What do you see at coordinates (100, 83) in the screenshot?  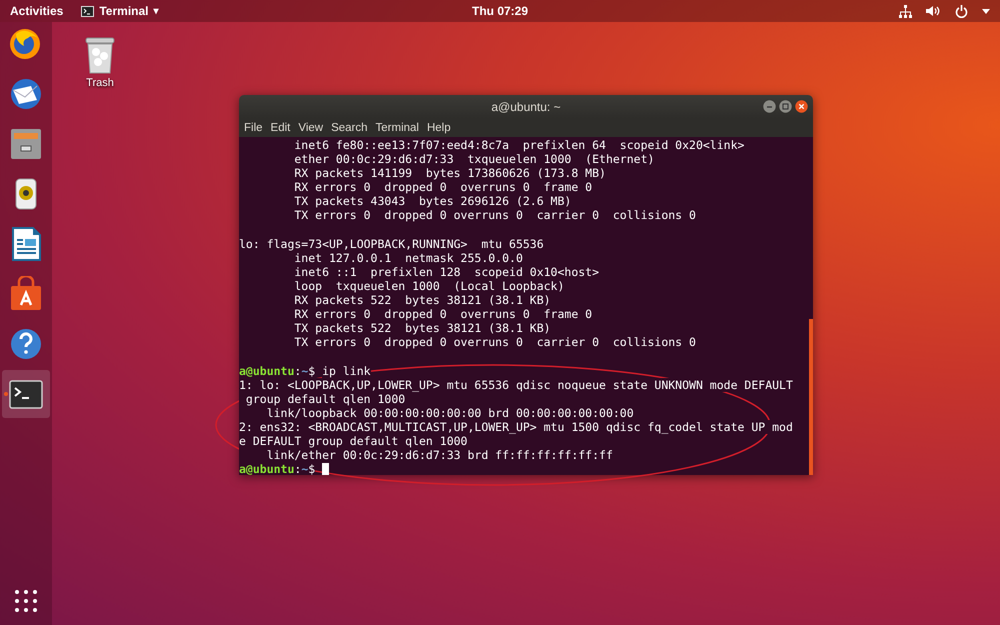 I see `icon-label: Trash` at bounding box center [100, 83].